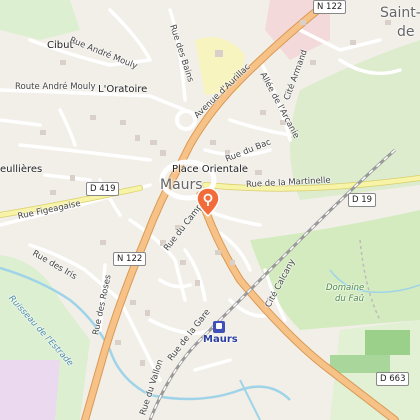 Image resolution: width=420 pixels, height=420 pixels. Describe the element at coordinates (21, 169) in the screenshot. I see `label-ulieres: eullières` at that location.